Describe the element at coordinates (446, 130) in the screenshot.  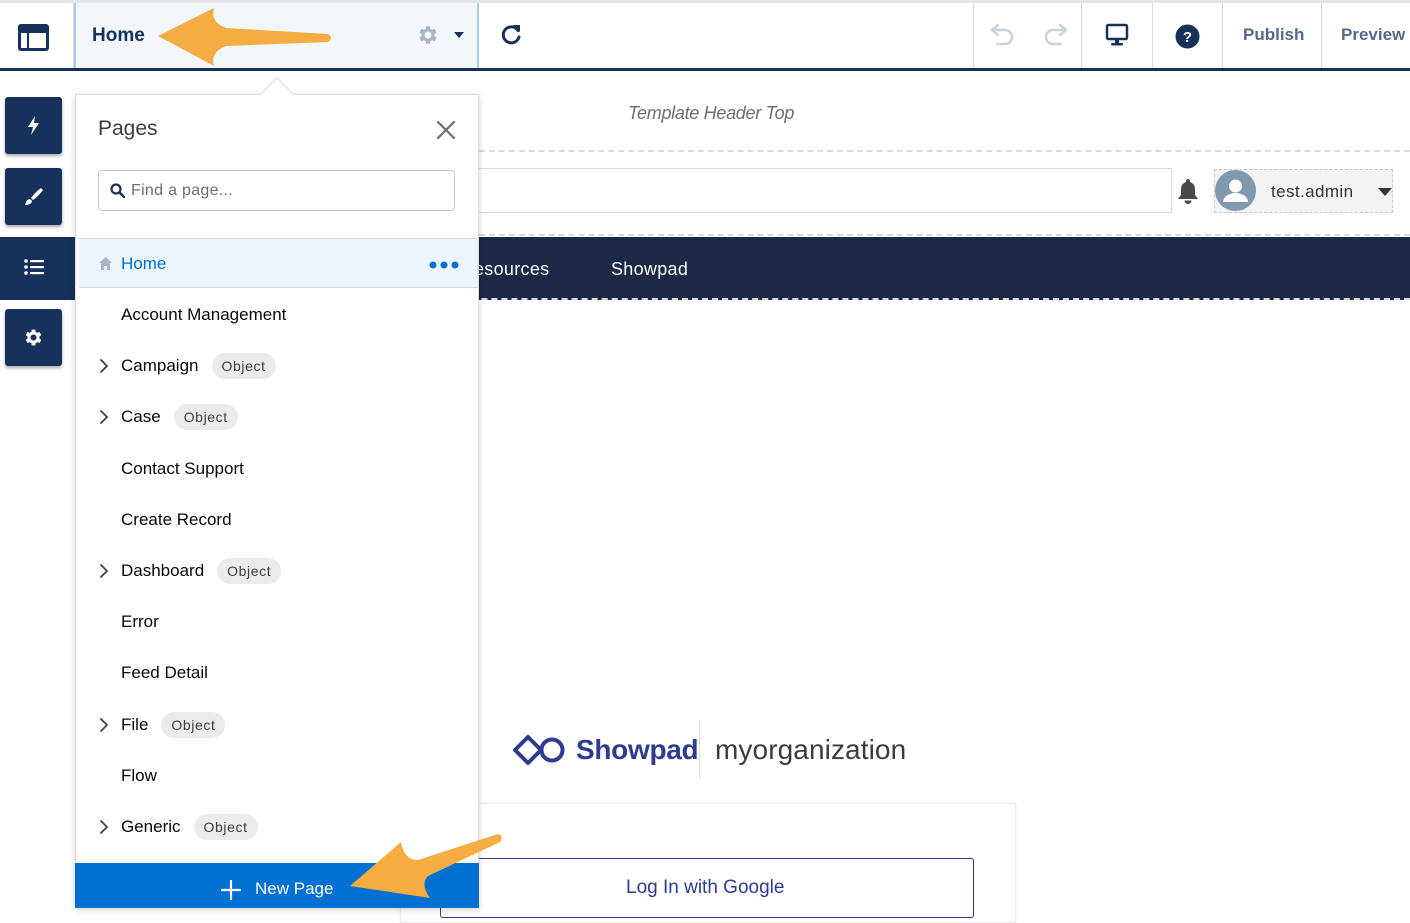
I see `close-icon` at that location.